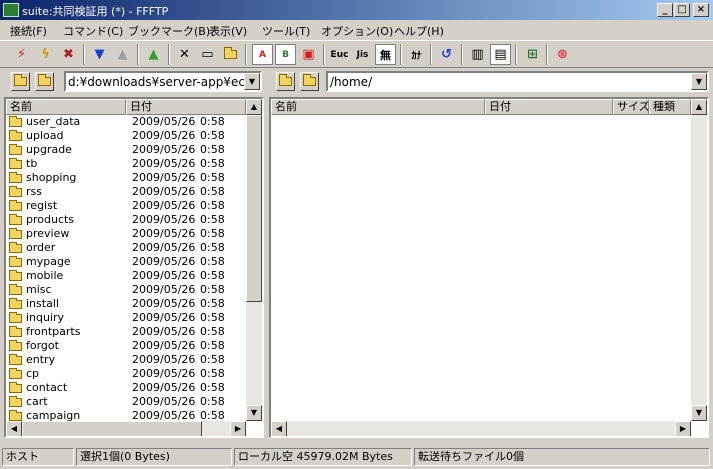  I want to click on remote-path-dropdown: ▼, so click(699, 81).